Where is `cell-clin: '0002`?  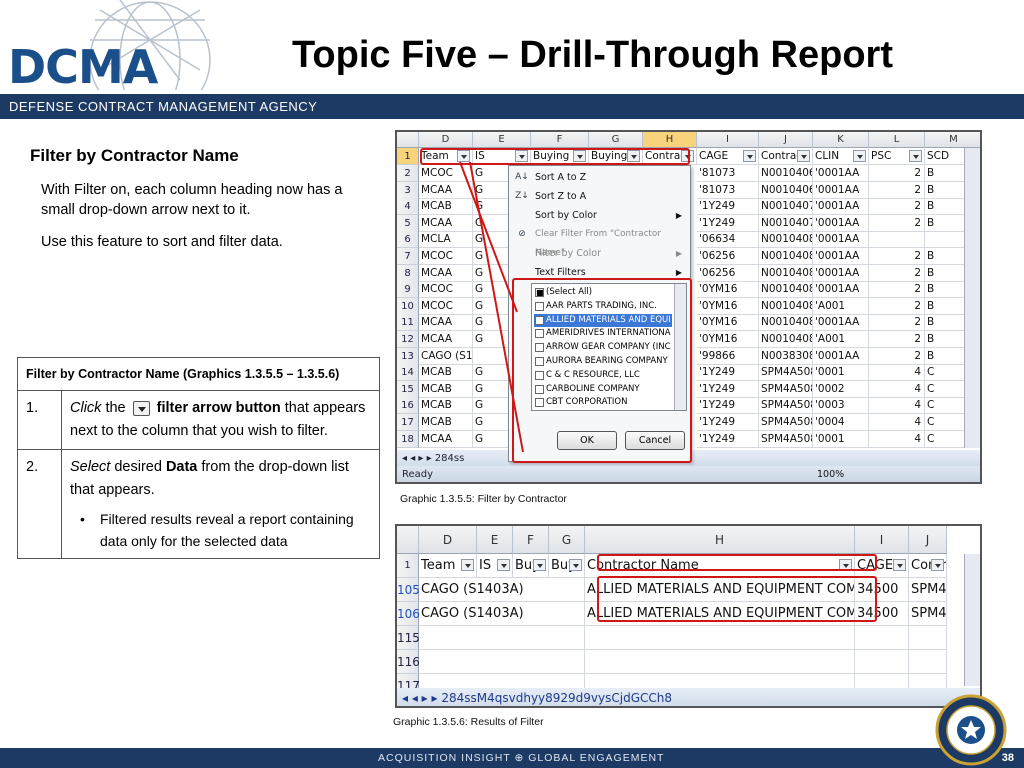
cell-clin: '0002 is located at coordinates (841, 389).